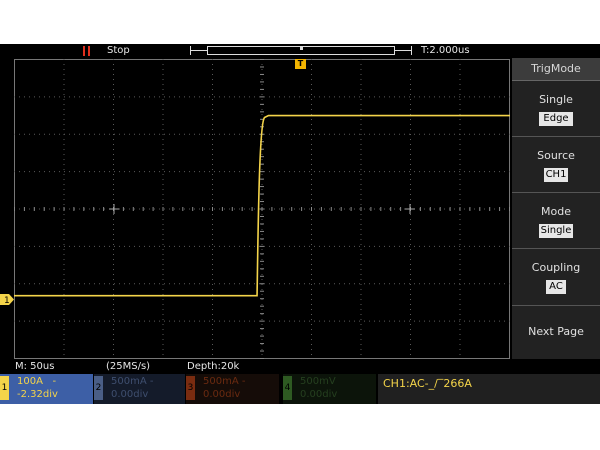 Image resolution: width=600 pixels, height=450 pixels. Describe the element at coordinates (556, 267) in the screenshot. I see `menu-item-label: Coupling` at that location.